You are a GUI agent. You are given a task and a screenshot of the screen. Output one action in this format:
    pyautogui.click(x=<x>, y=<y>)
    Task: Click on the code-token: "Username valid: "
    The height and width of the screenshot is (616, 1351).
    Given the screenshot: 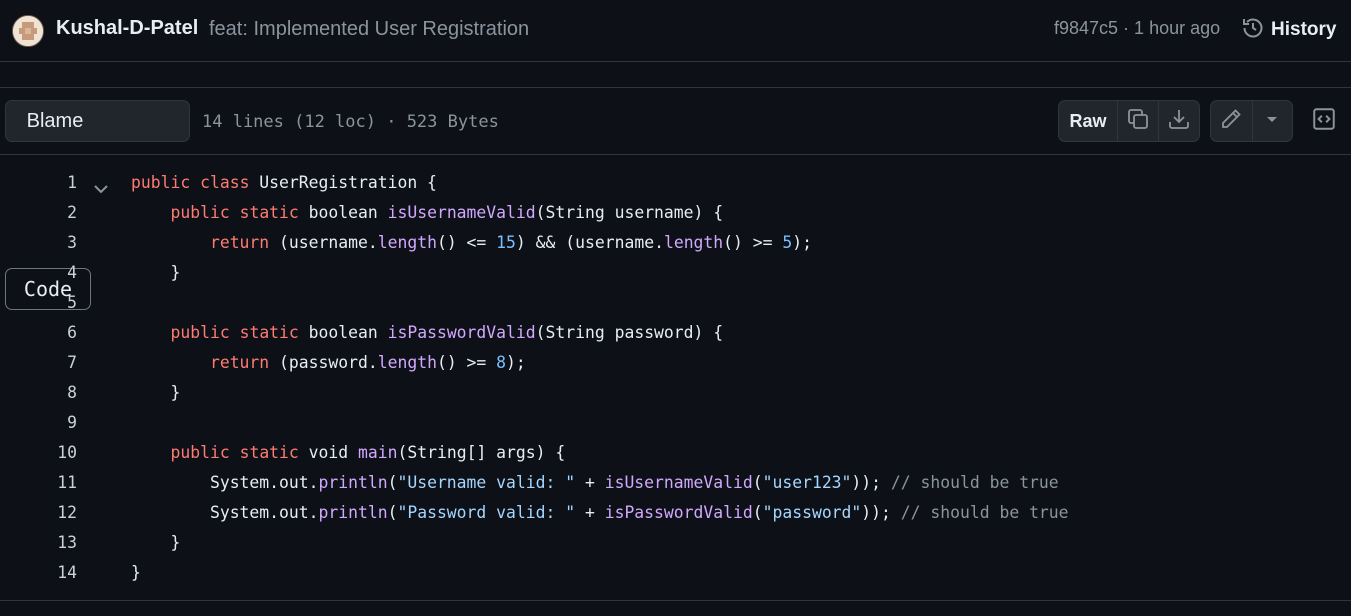 What is the action you would take?
    pyautogui.click(x=486, y=482)
    